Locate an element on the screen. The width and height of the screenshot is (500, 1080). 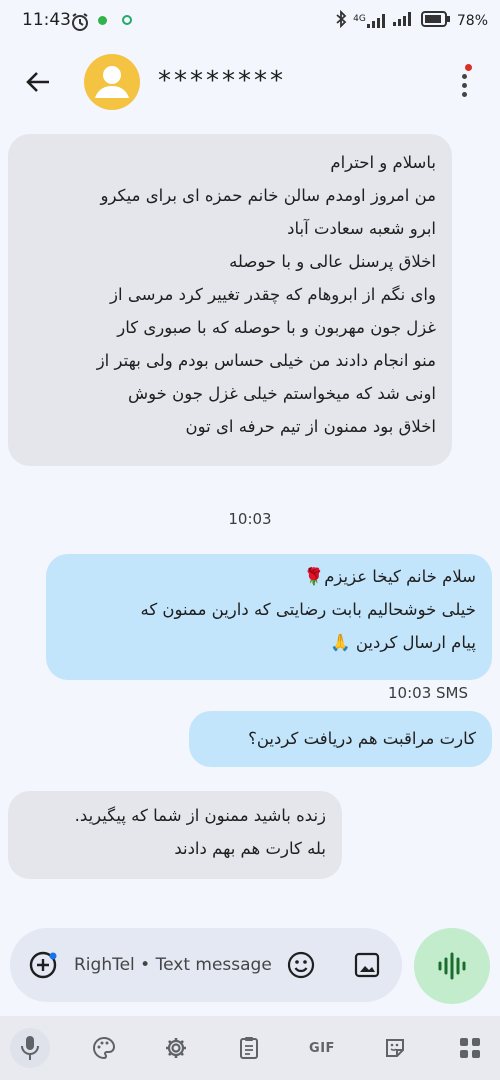
clipboard-button is located at coordinates (249, 1048).